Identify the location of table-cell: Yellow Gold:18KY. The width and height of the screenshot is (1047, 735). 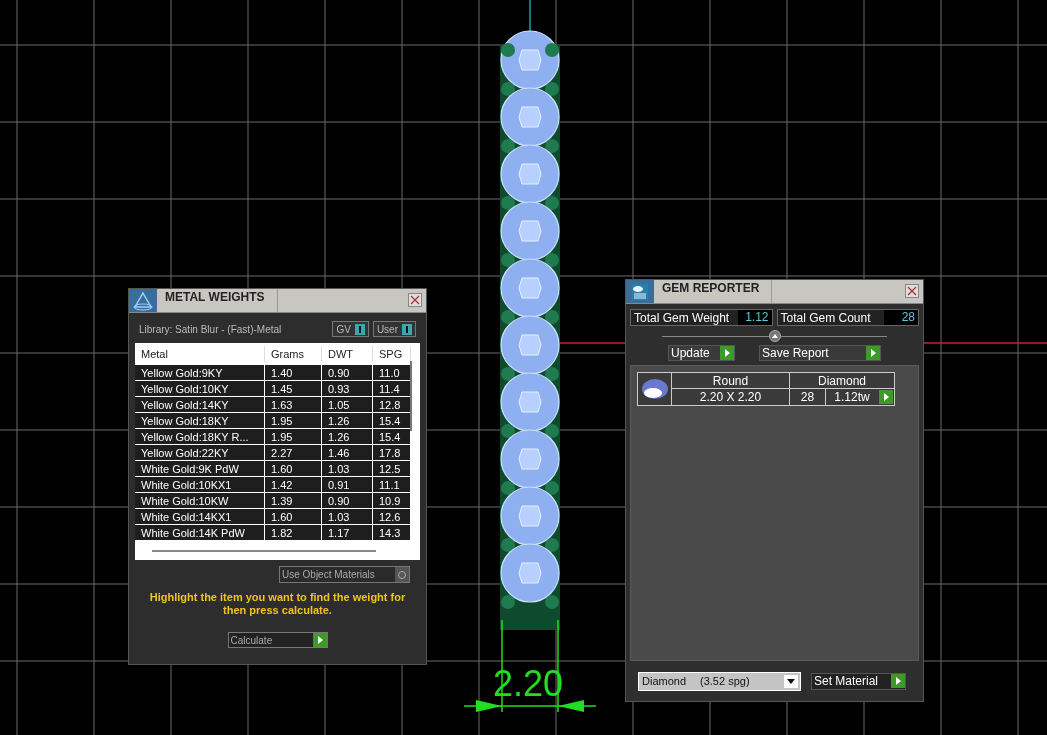
(200, 420).